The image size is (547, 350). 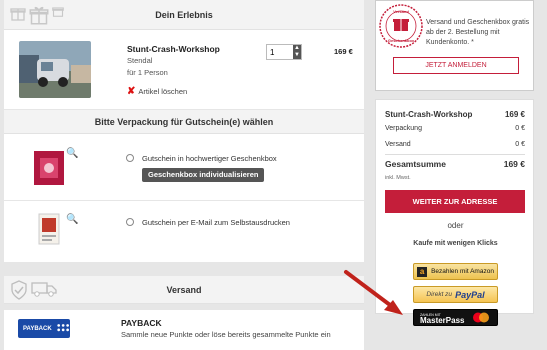 I want to click on payback-logo-text: PAYBACK, so click(x=37, y=328).